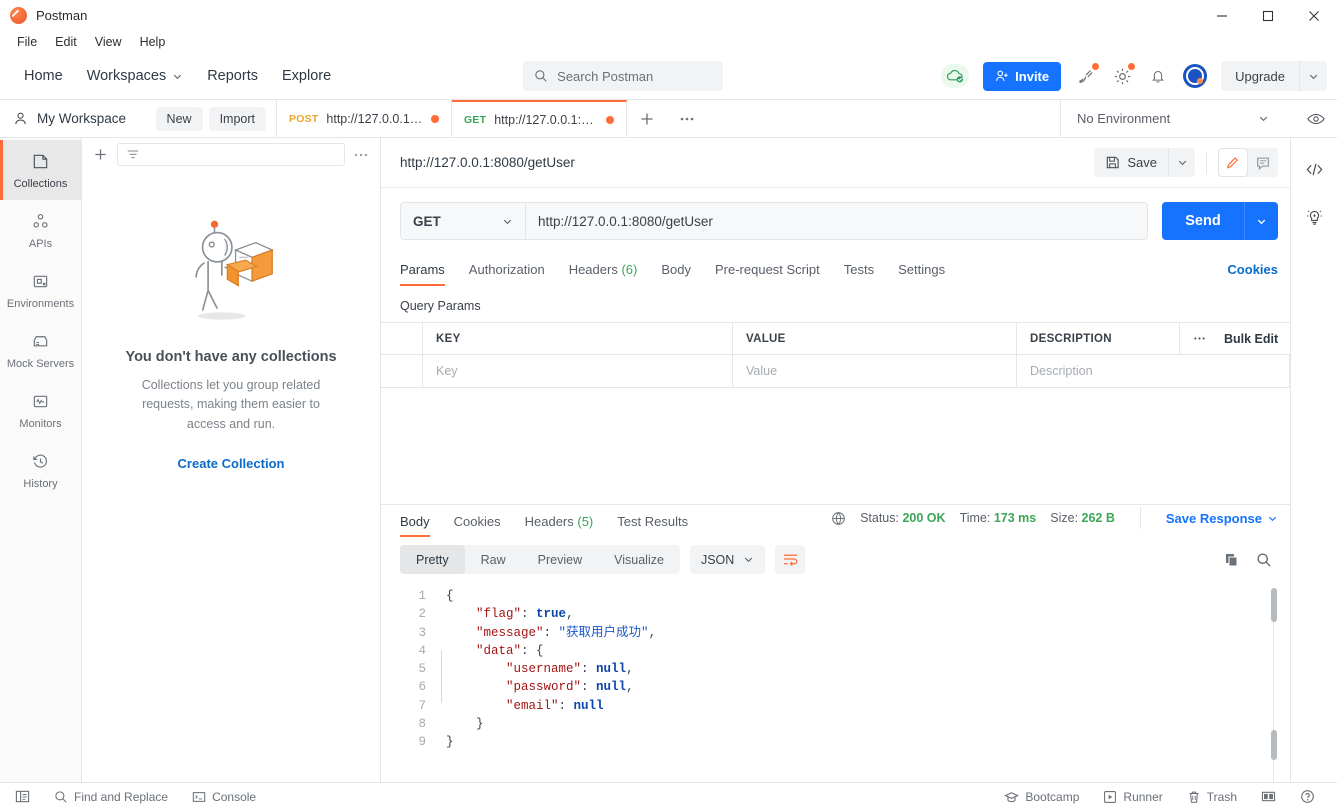  What do you see at coordinates (1153, 371) in the screenshot?
I see `row-description-input: Description` at bounding box center [1153, 371].